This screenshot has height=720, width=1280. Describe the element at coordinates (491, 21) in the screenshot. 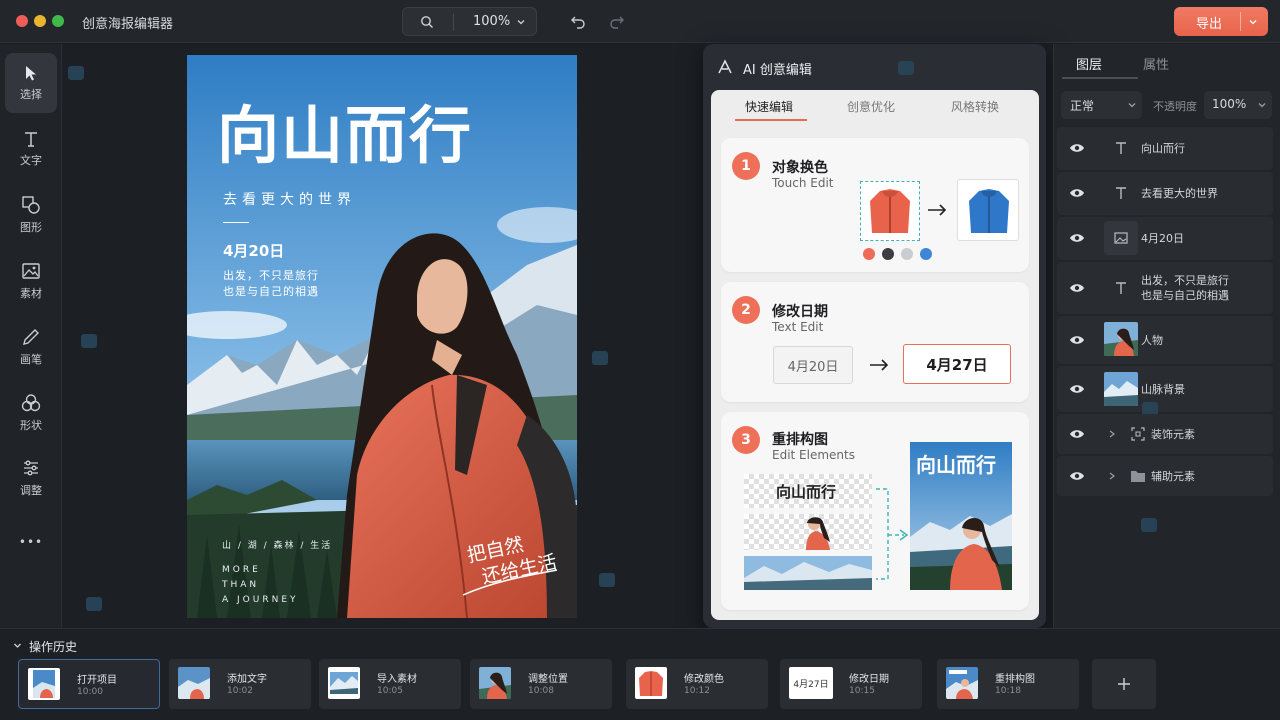

I see `zoom-level: 100%` at that location.